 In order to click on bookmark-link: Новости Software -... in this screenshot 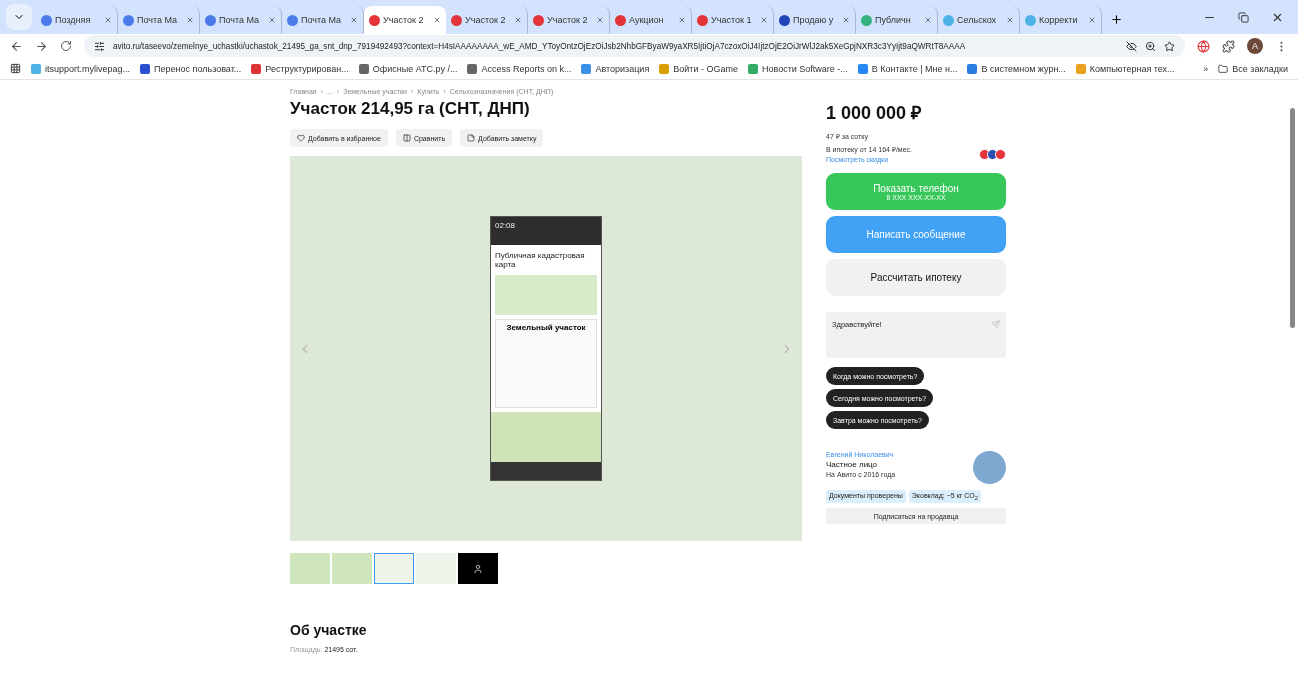, I will do `click(798, 68)`.